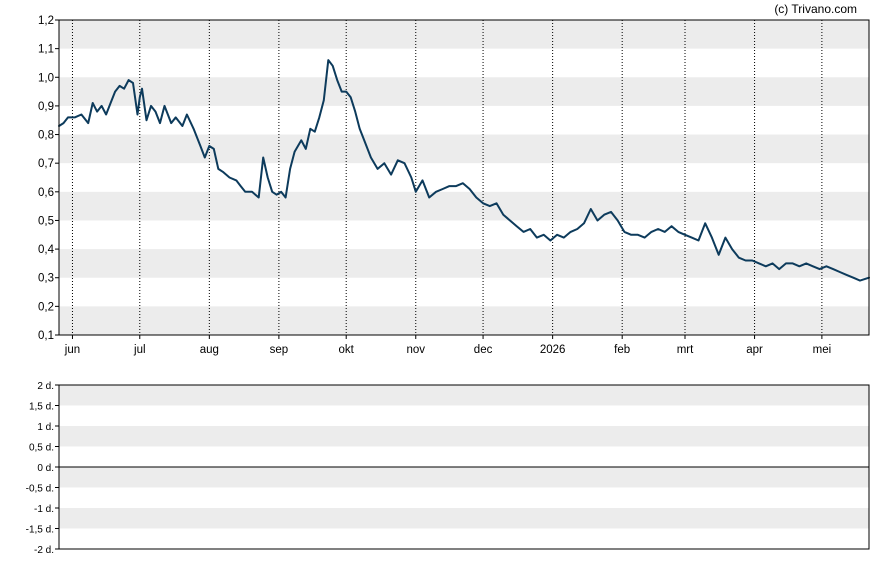  What do you see at coordinates (45, 468) in the screenshot?
I see `volume-y-tick-label: 0 d.` at bounding box center [45, 468].